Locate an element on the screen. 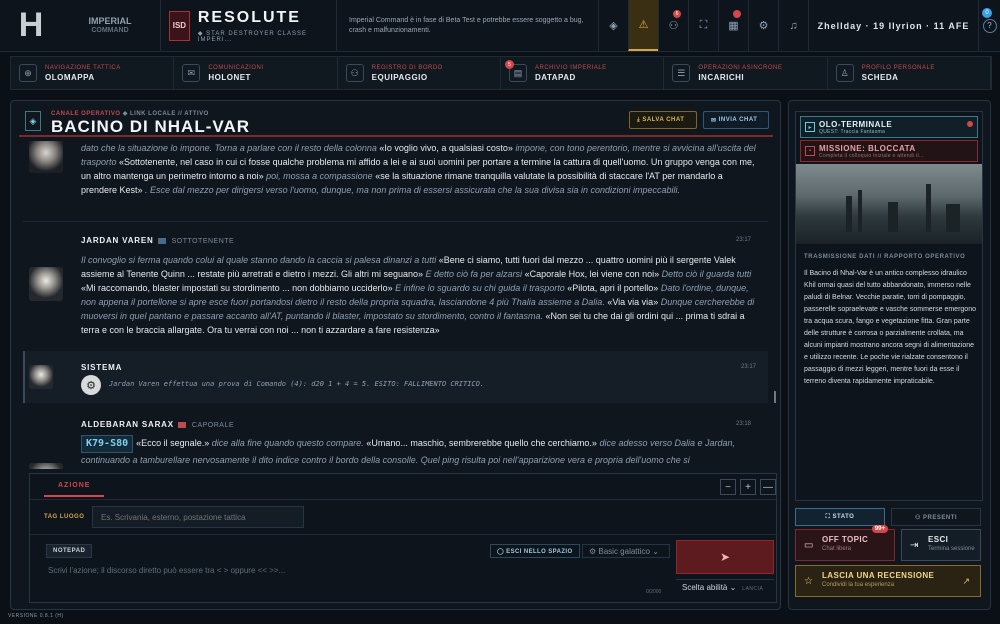  imperial-command-logo: IMPERIAL COMMAND is located at coordinates (110, 24).